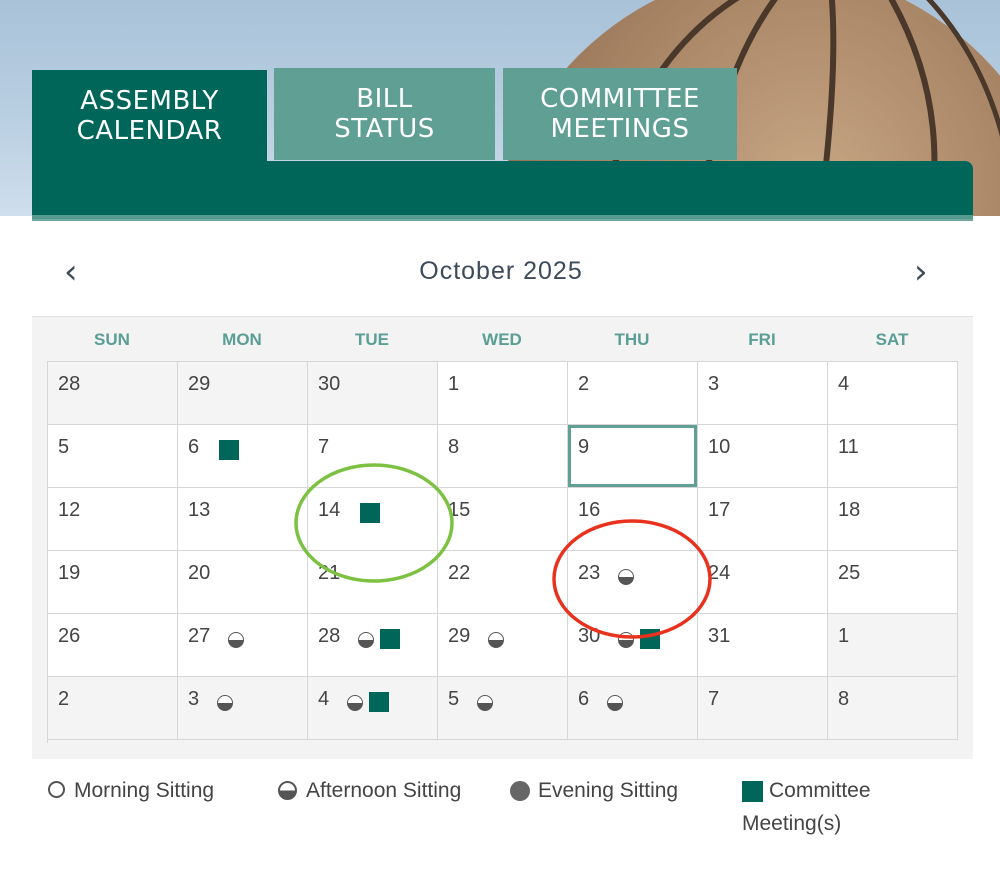  Describe the element at coordinates (329, 510) in the screenshot. I see `day-number: 14` at that location.